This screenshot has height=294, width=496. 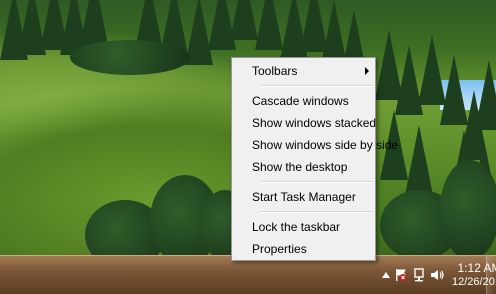 What do you see at coordinates (401, 275) in the screenshot?
I see `action-center-flag-icon` at bounding box center [401, 275].